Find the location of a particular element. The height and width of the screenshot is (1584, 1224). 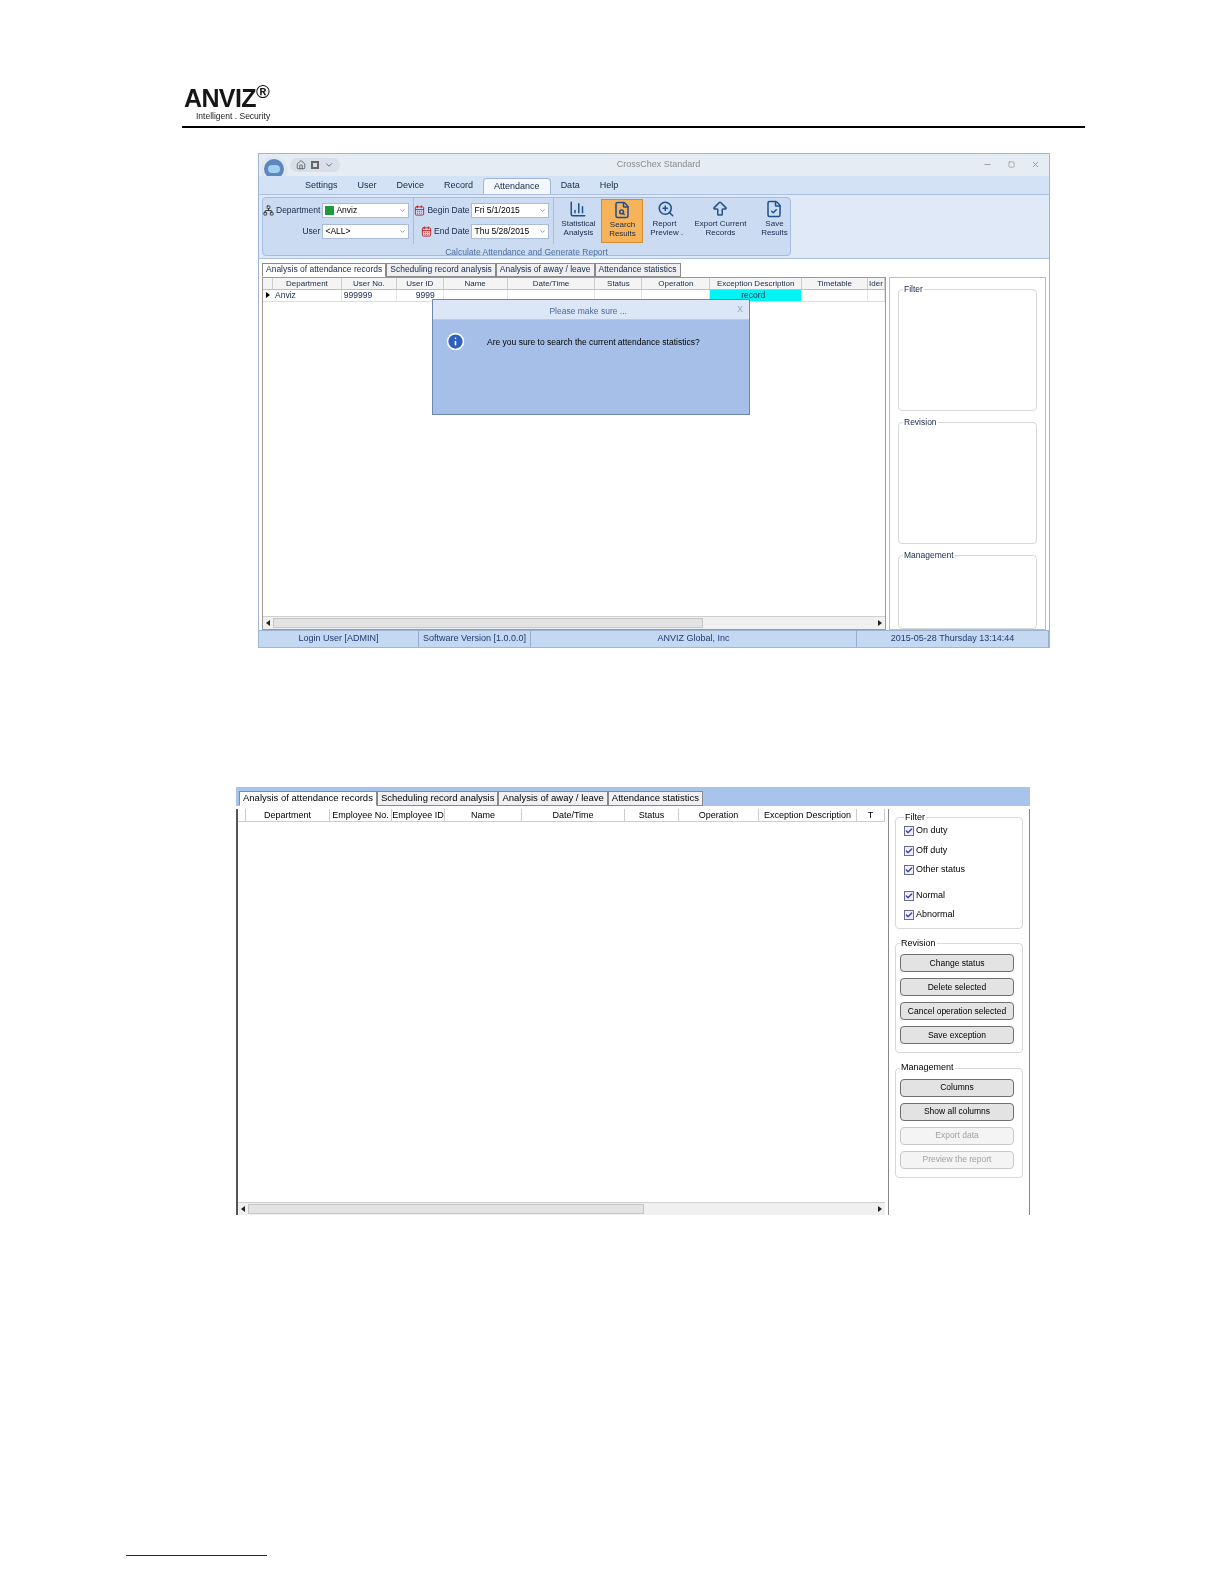

menu-tab: Help is located at coordinates (609, 185).